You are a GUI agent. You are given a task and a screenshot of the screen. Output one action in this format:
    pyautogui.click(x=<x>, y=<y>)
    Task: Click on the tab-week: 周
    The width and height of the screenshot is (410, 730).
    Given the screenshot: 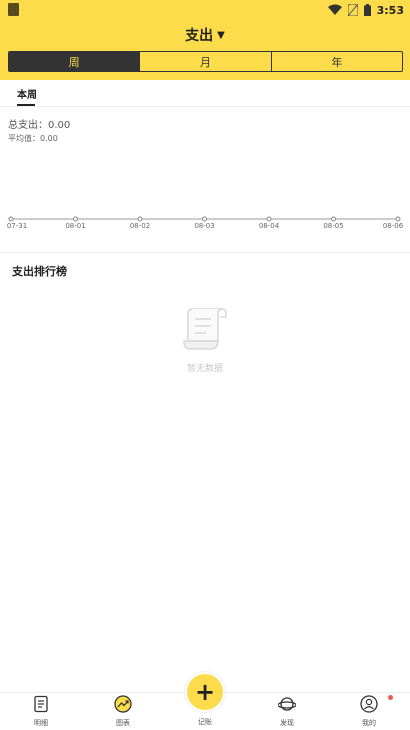 What is the action you would take?
    pyautogui.click(x=75, y=61)
    